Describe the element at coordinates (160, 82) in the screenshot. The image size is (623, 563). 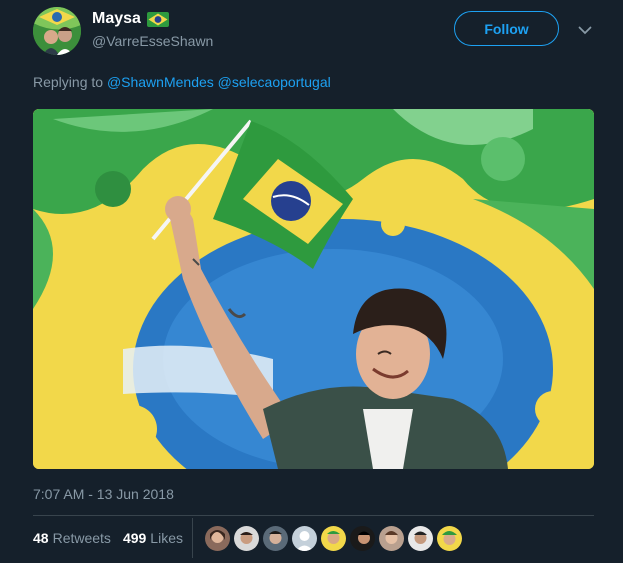
I see `mention-link: @ShawnMendes` at that location.